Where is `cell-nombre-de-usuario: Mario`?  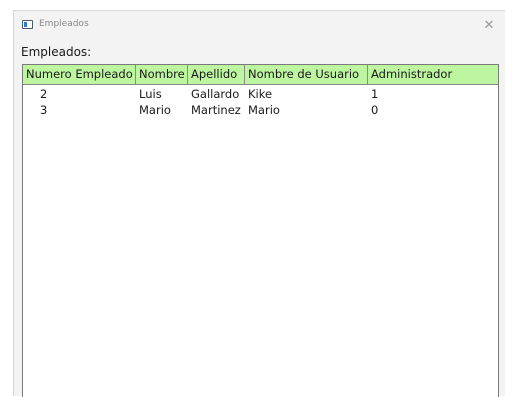
cell-nombre-de-usuario: Mario is located at coordinates (306, 110).